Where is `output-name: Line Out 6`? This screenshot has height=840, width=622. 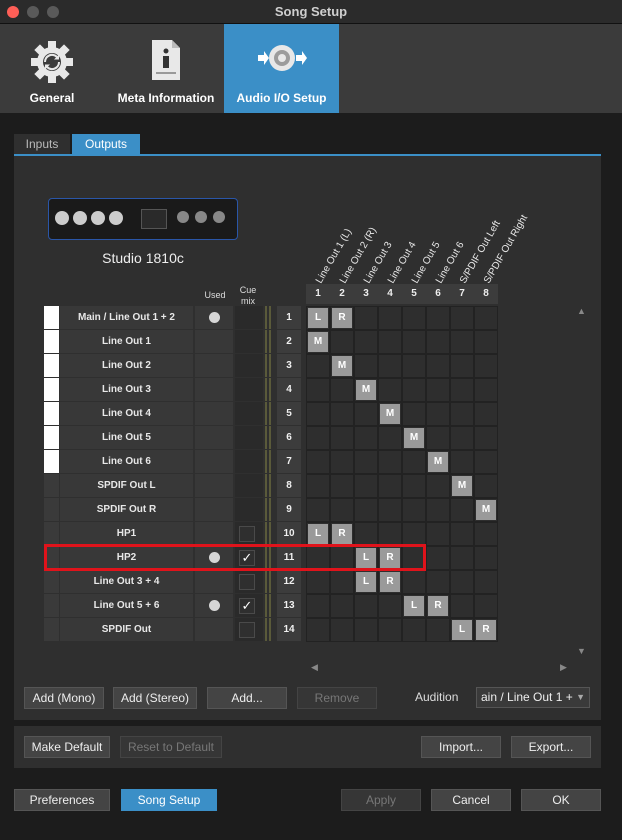 output-name: Line Out 6 is located at coordinates (126, 461).